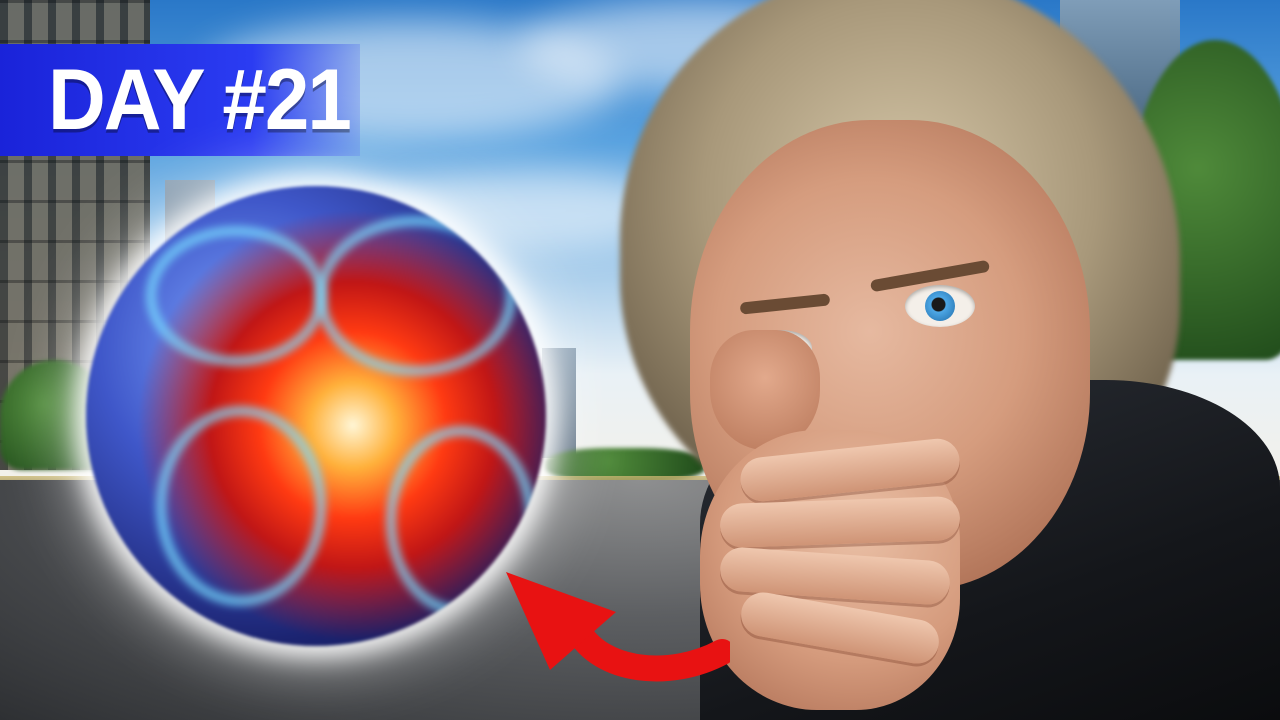  Describe the element at coordinates (831, 570) in the screenshot. I see `hand-over-mouth` at that location.